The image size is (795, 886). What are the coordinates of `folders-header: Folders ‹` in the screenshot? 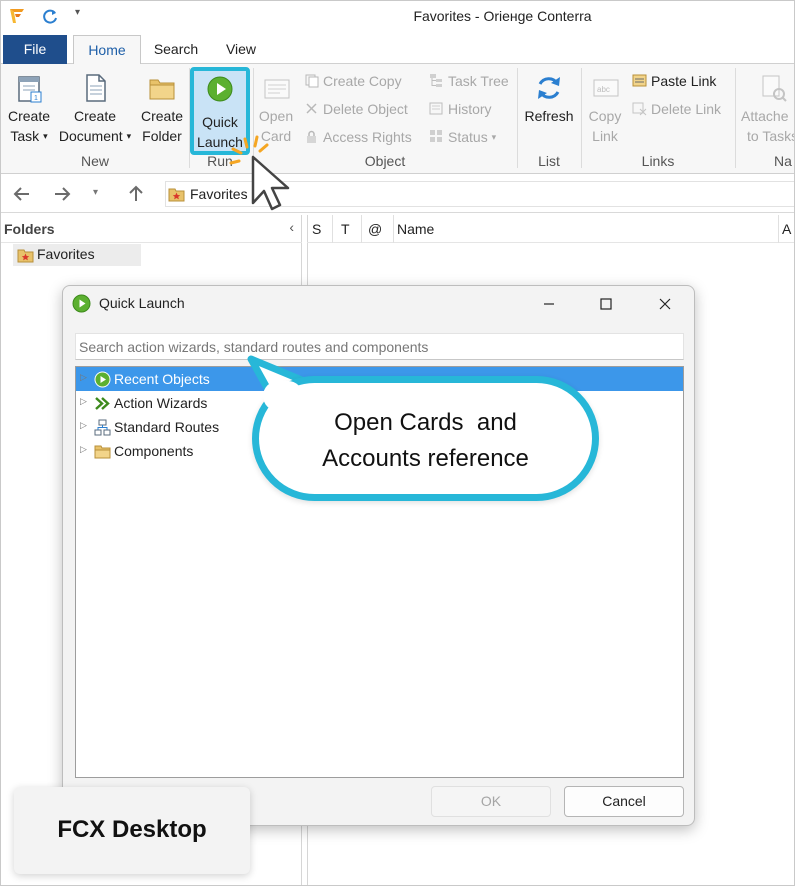 It's located at (151, 229).